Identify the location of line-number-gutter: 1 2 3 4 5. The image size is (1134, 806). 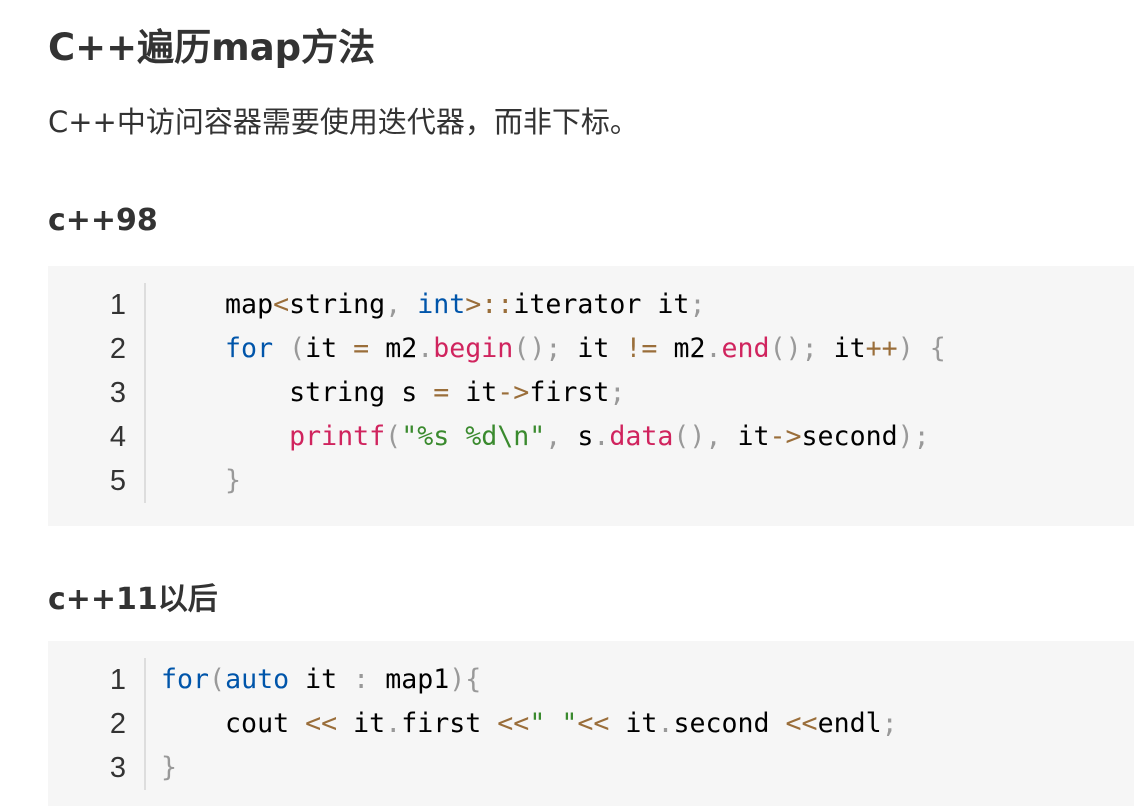
(97, 393).